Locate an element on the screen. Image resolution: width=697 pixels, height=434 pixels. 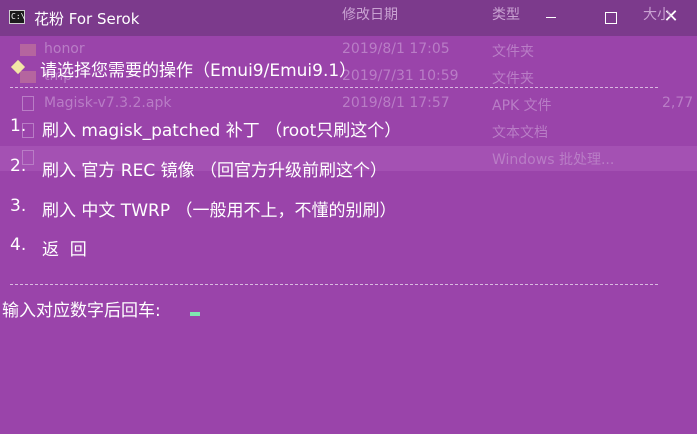
minimize-icon is located at coordinates (551, 17).